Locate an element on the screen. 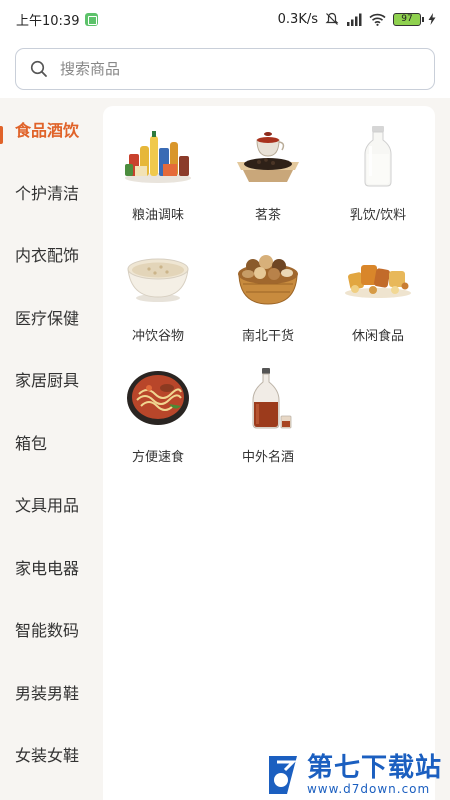 This screenshot has height=800, width=450. search-box is located at coordinates (225, 69).